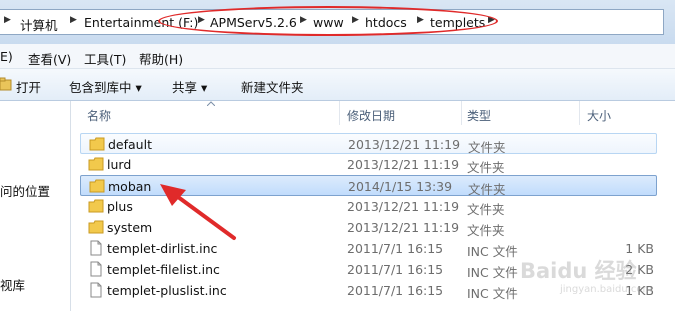 The image size is (675, 311). What do you see at coordinates (606, 289) in the screenshot?
I see `baidu-watermark-url: jingyan.baidu.com` at bounding box center [606, 289].